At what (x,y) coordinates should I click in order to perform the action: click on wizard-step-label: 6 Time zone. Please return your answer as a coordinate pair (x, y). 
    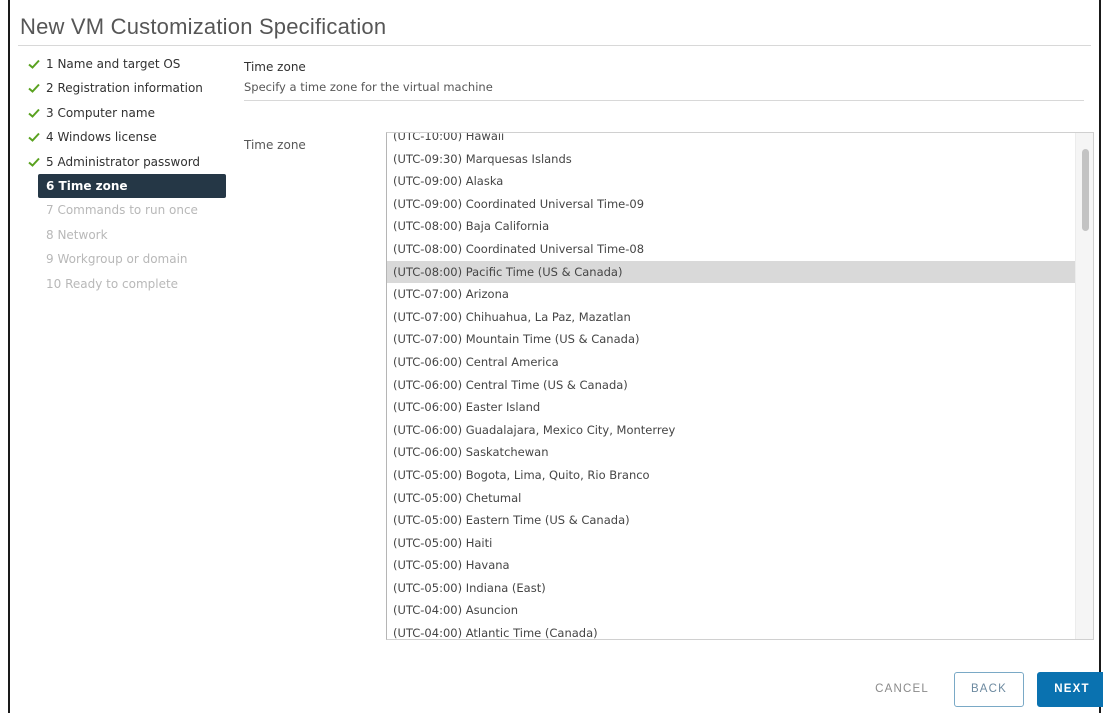
    Looking at the image, I should click on (87, 185).